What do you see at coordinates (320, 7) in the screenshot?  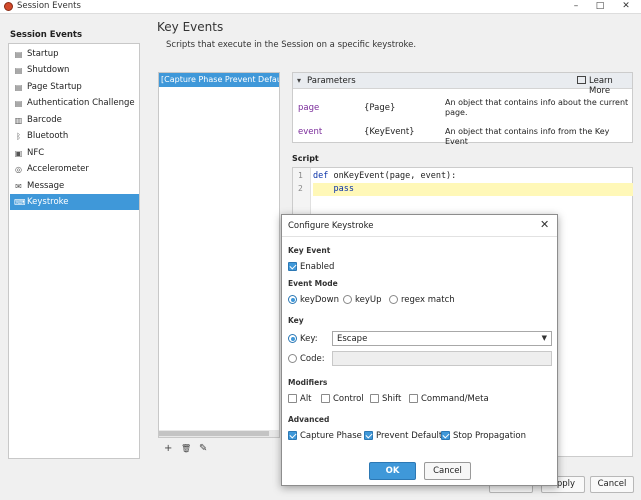 I see `window-title-bar: Session Events – □ ✕` at bounding box center [320, 7].